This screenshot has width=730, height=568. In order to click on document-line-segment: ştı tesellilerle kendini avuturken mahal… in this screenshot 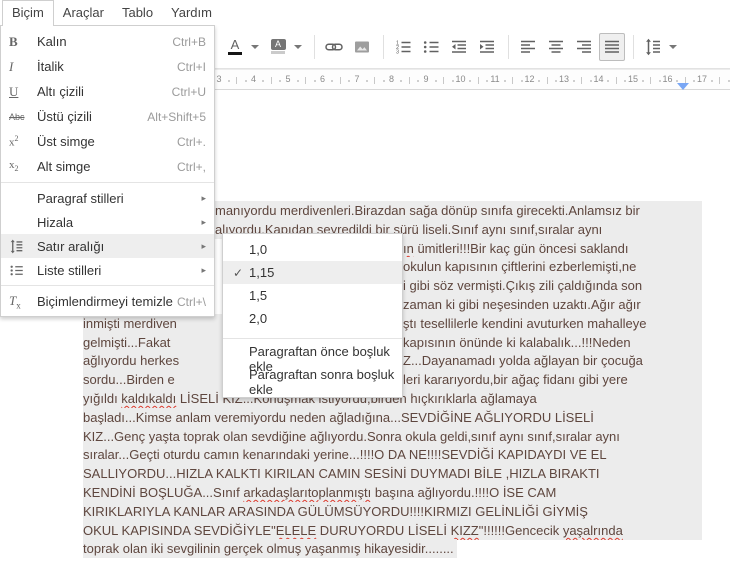, I will do `click(552, 323)`.